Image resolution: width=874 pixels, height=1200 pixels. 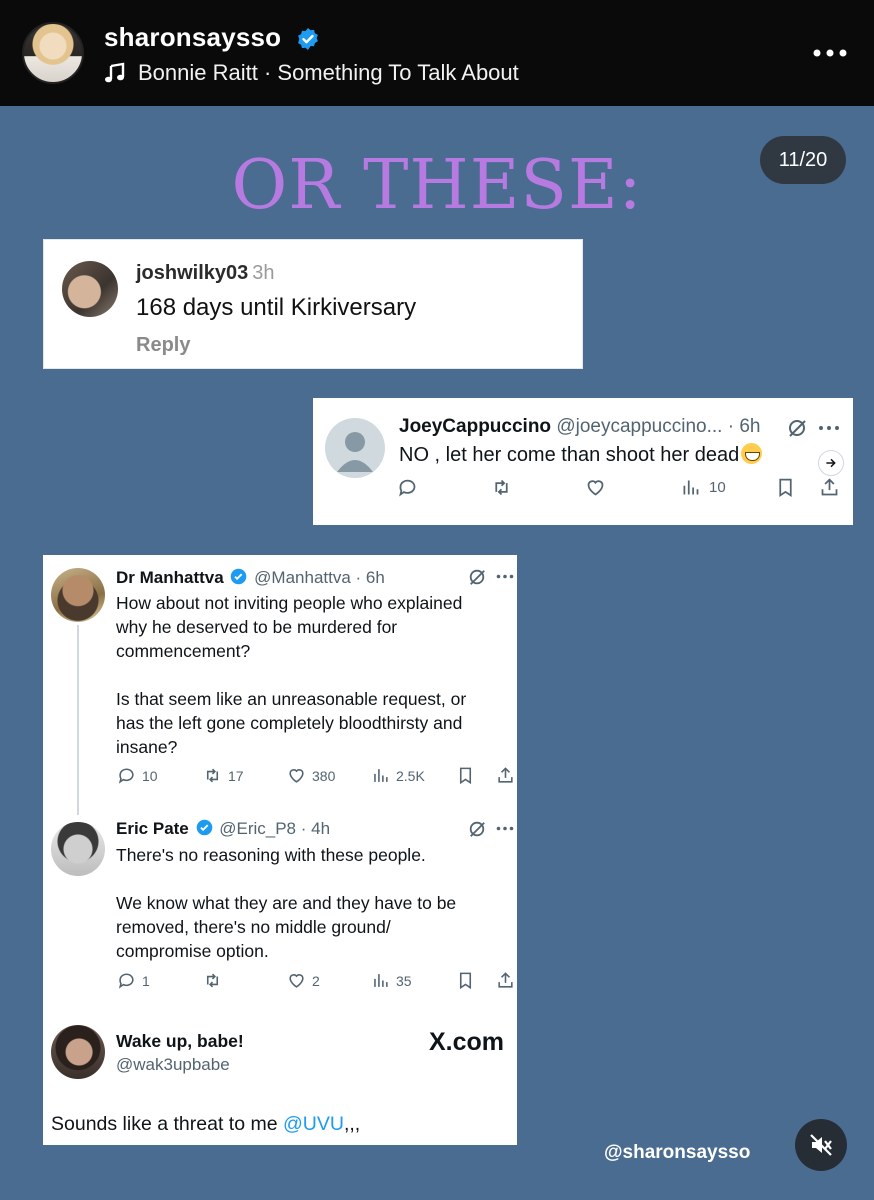 I want to click on tweet-author-name: Wake up, babe!, so click(x=180, y=1041).